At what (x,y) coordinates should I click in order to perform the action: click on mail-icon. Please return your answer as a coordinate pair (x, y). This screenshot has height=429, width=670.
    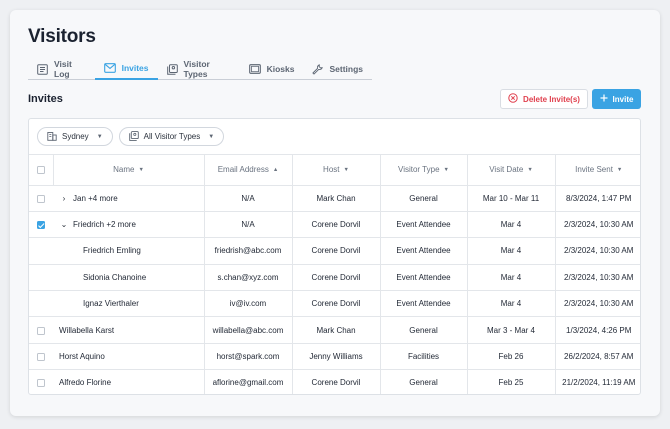
    Looking at the image, I should click on (109, 68).